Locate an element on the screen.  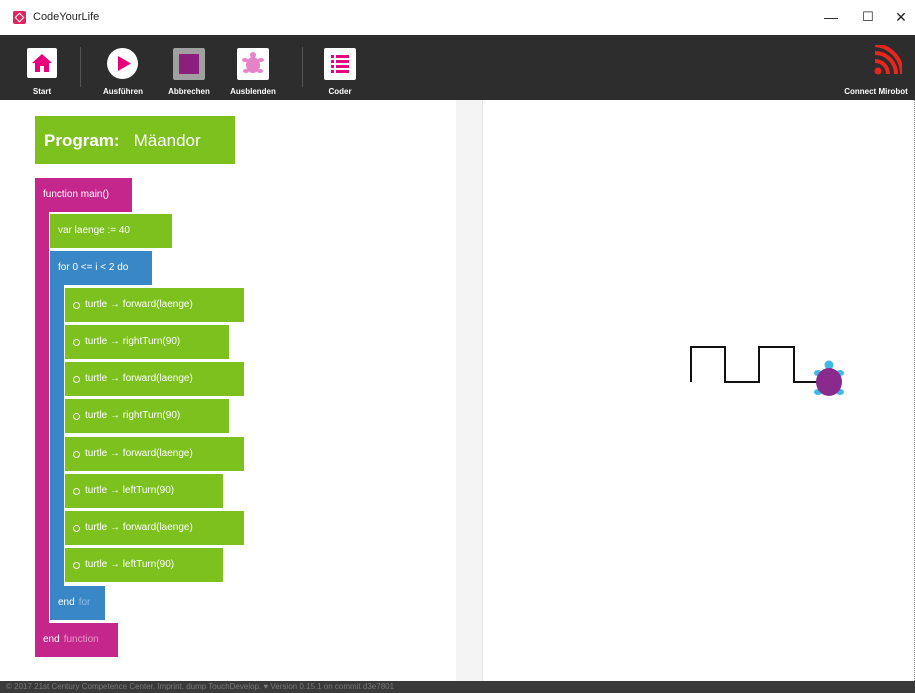
program-label: Program: is located at coordinates (82, 140).